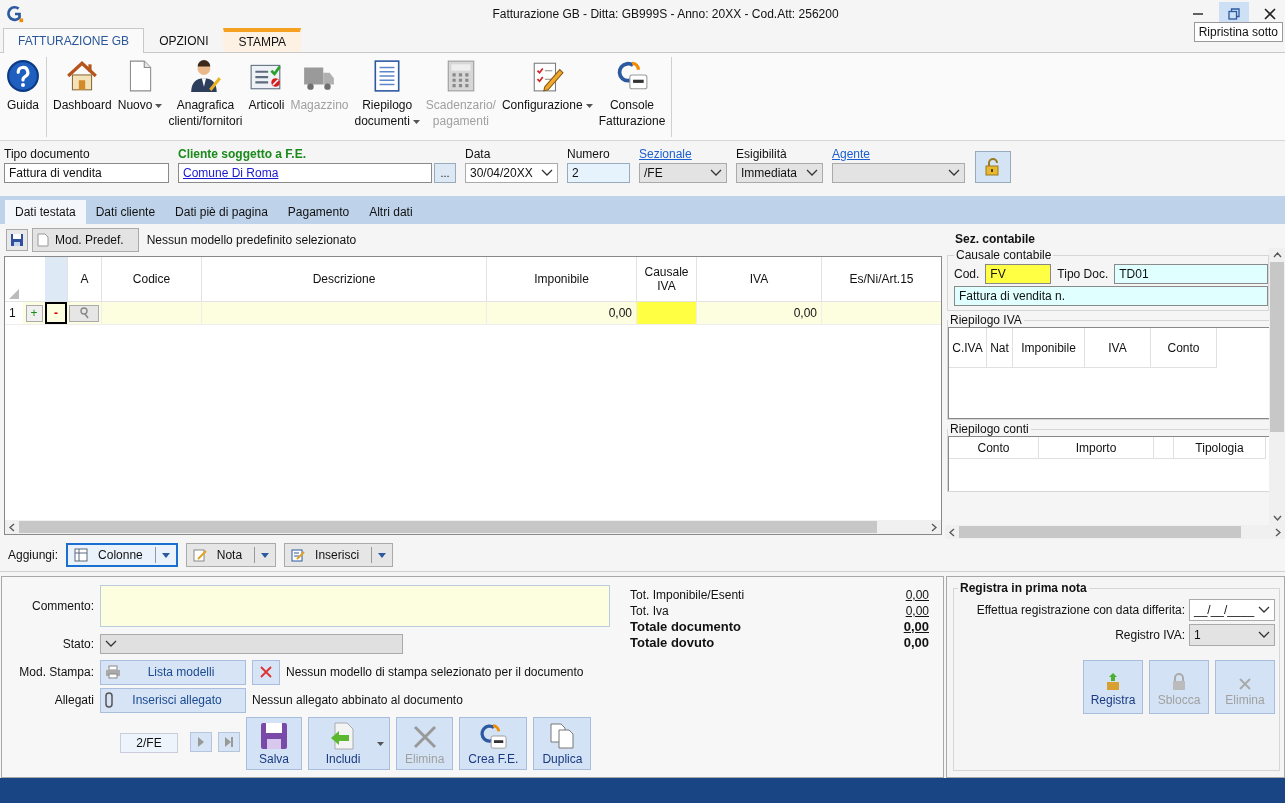 Image resolution: width=1285 pixels, height=803 pixels. I want to click on register-dropdown: 1, so click(1232, 635).